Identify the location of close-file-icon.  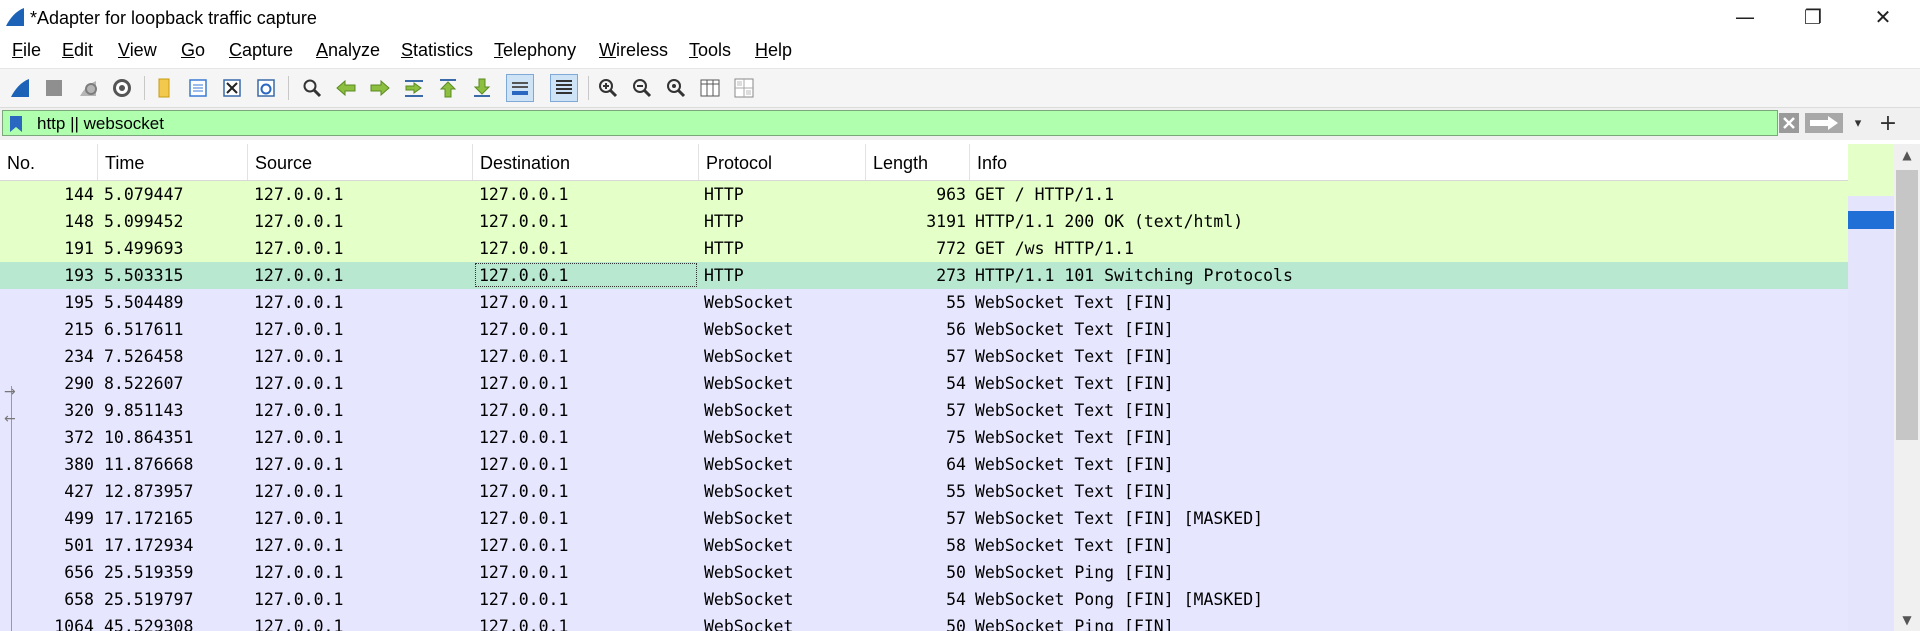
(232, 88).